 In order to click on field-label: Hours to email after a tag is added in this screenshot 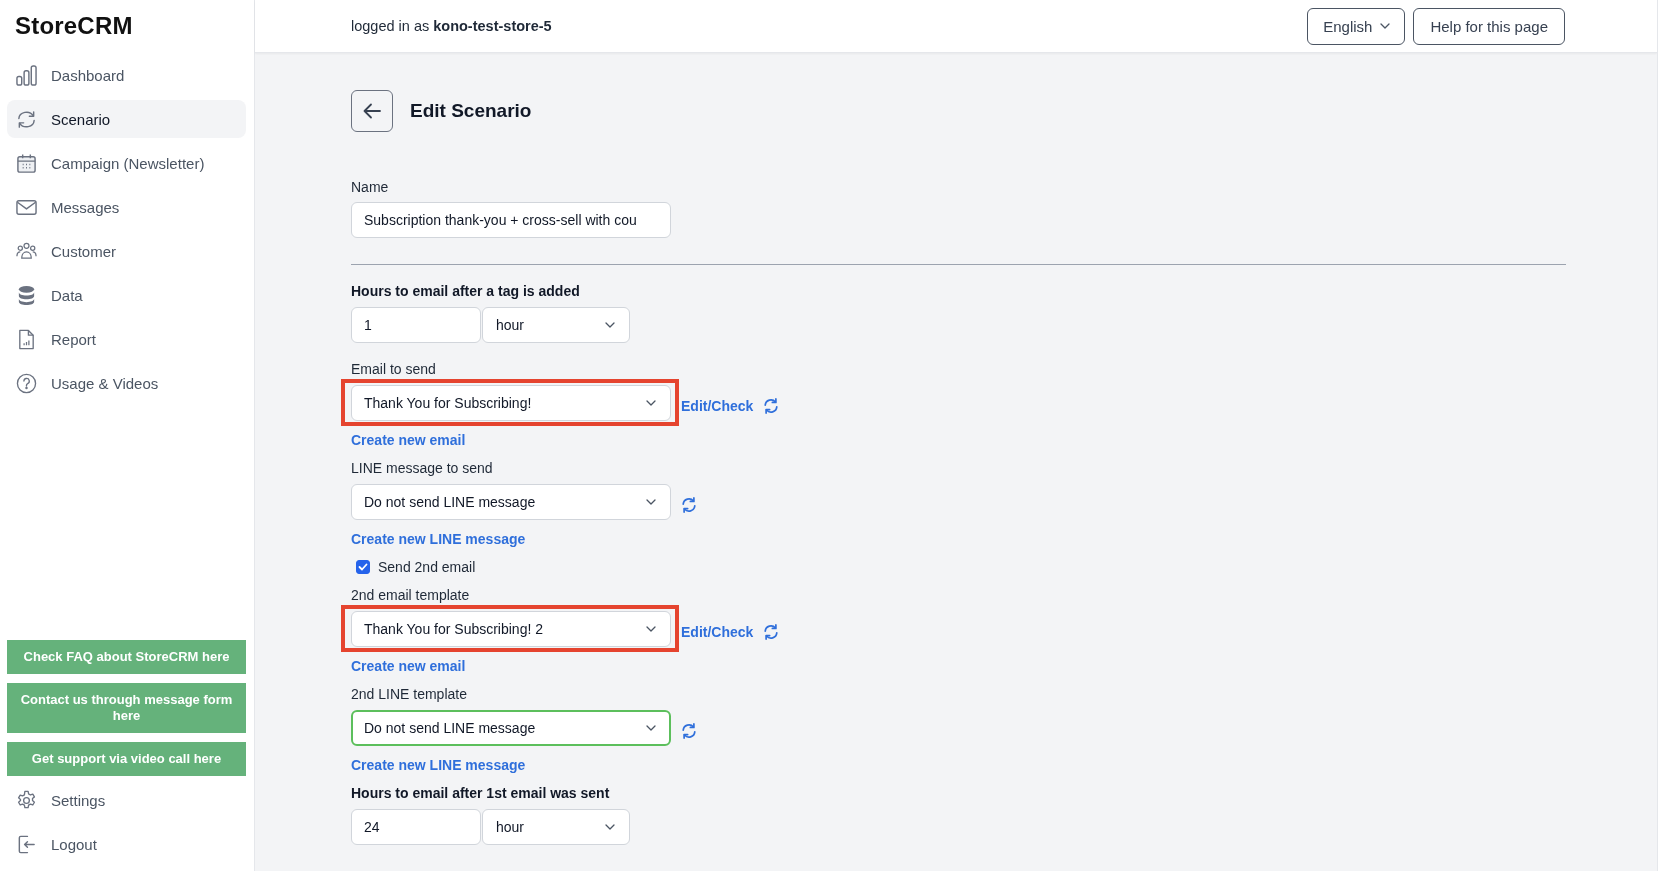, I will do `click(465, 291)`.